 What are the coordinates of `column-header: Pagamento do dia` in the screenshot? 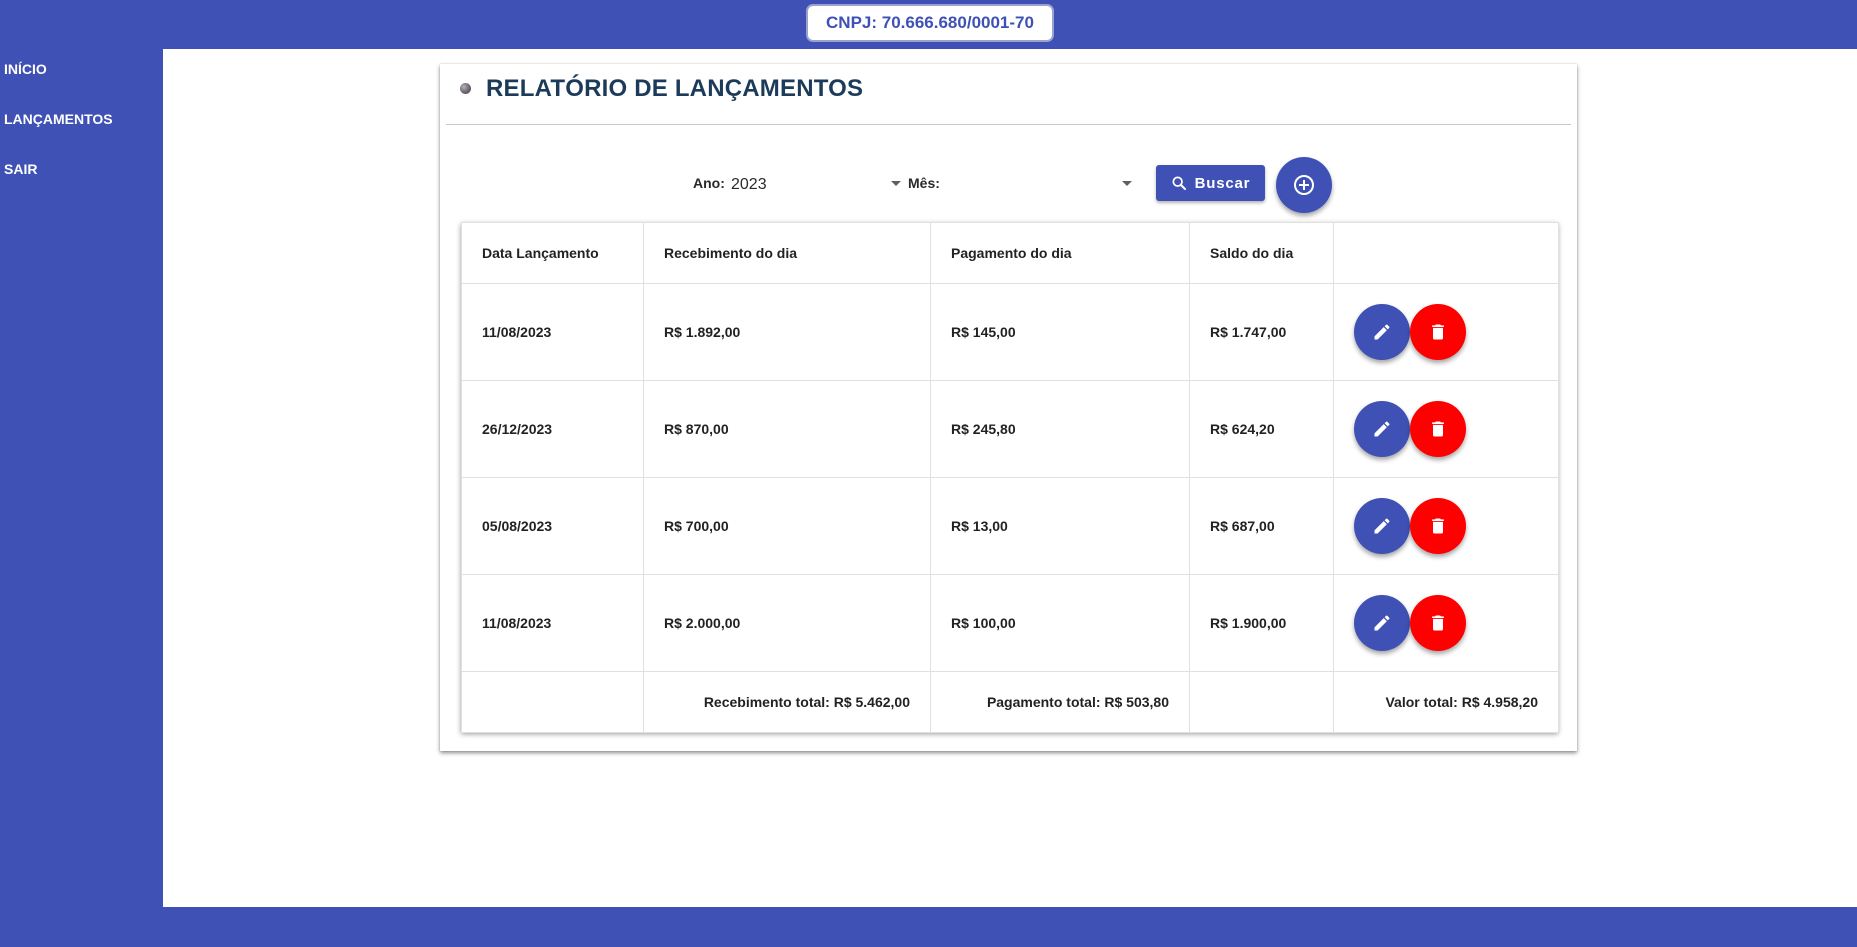 It's located at (1060, 253).